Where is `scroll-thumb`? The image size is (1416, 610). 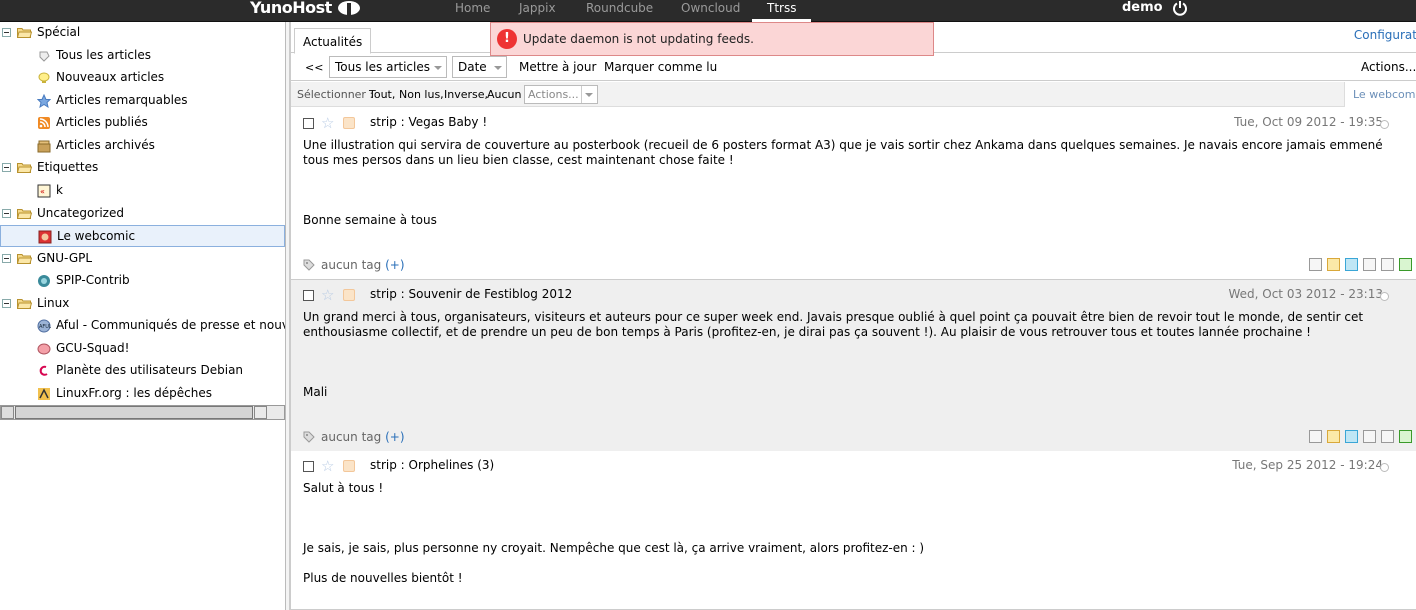 scroll-thumb is located at coordinates (134, 412).